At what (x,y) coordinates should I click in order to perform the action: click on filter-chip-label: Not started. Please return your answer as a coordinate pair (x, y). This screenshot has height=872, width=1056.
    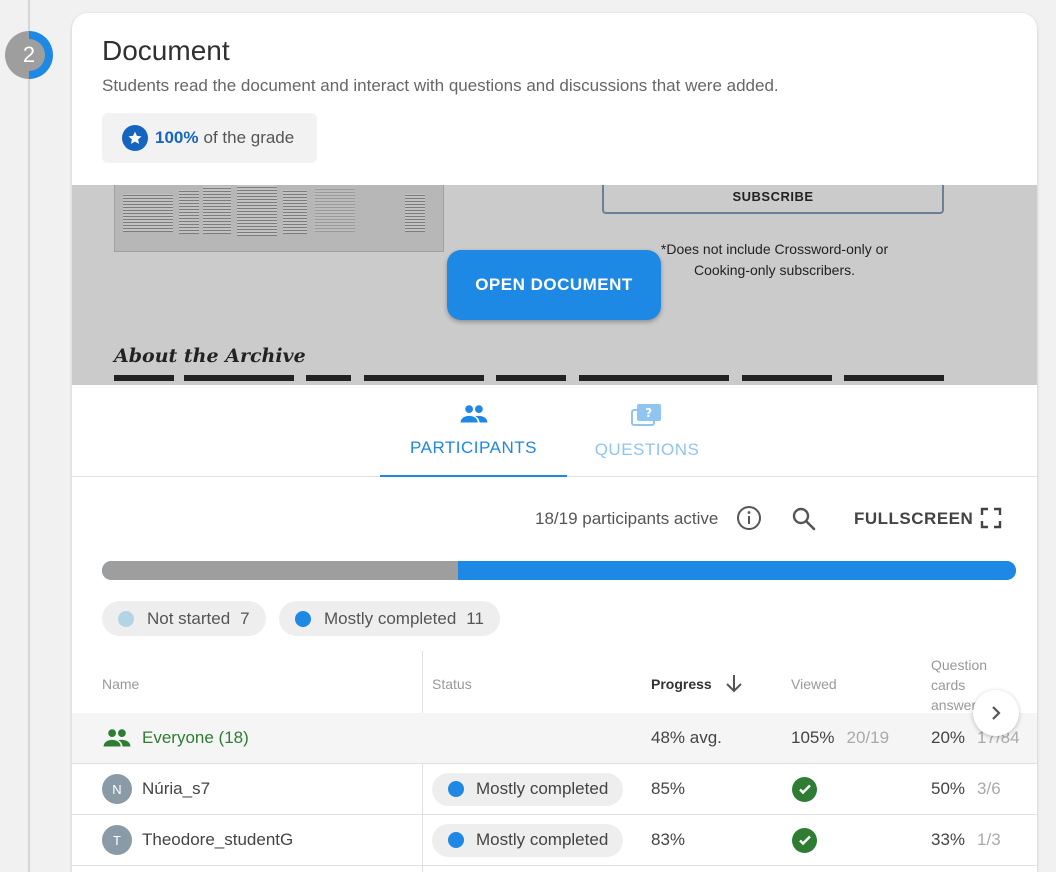
    Looking at the image, I should click on (189, 618).